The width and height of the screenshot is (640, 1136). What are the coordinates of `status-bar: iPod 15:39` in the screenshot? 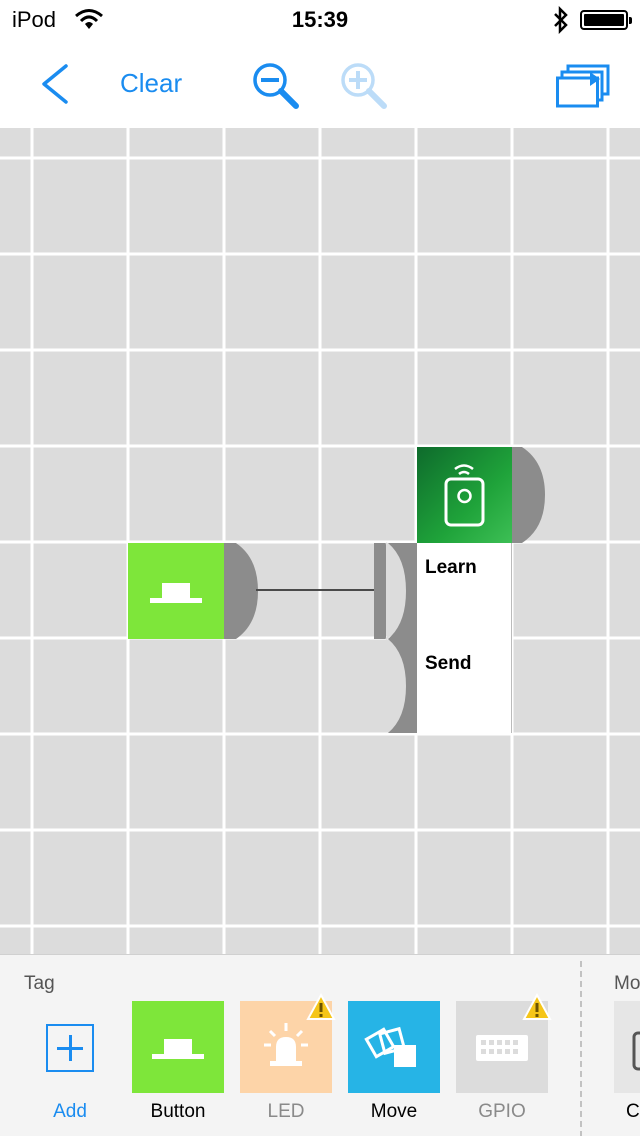 It's located at (320, 20).